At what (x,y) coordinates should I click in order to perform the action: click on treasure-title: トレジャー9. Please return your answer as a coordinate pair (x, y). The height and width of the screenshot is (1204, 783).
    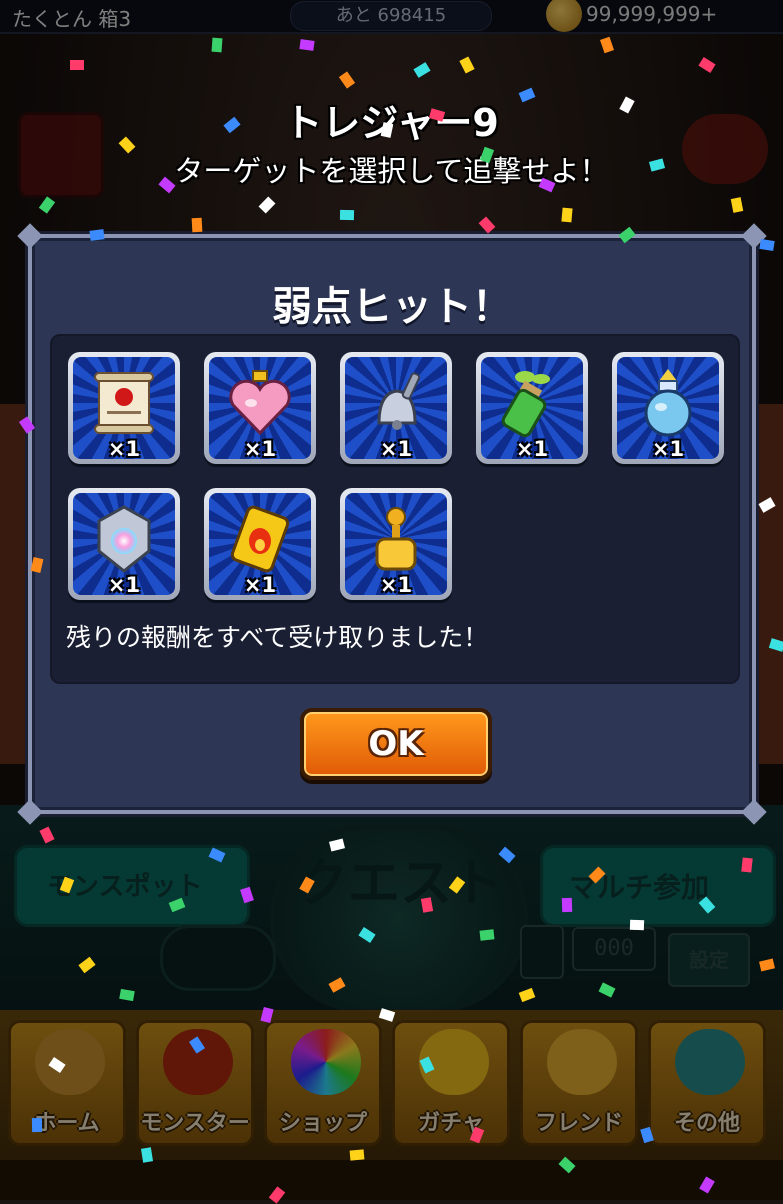
    Looking at the image, I should click on (391, 123).